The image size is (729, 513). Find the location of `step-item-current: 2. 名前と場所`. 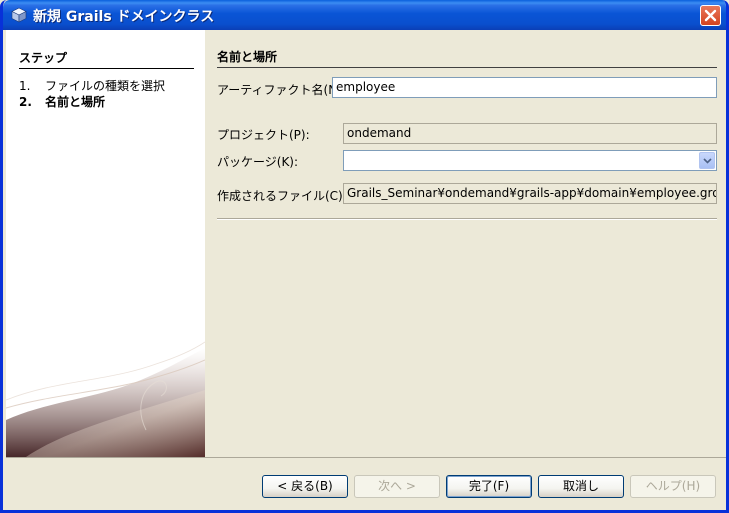

step-item-current: 2. 名前と場所 is located at coordinates (62, 101).